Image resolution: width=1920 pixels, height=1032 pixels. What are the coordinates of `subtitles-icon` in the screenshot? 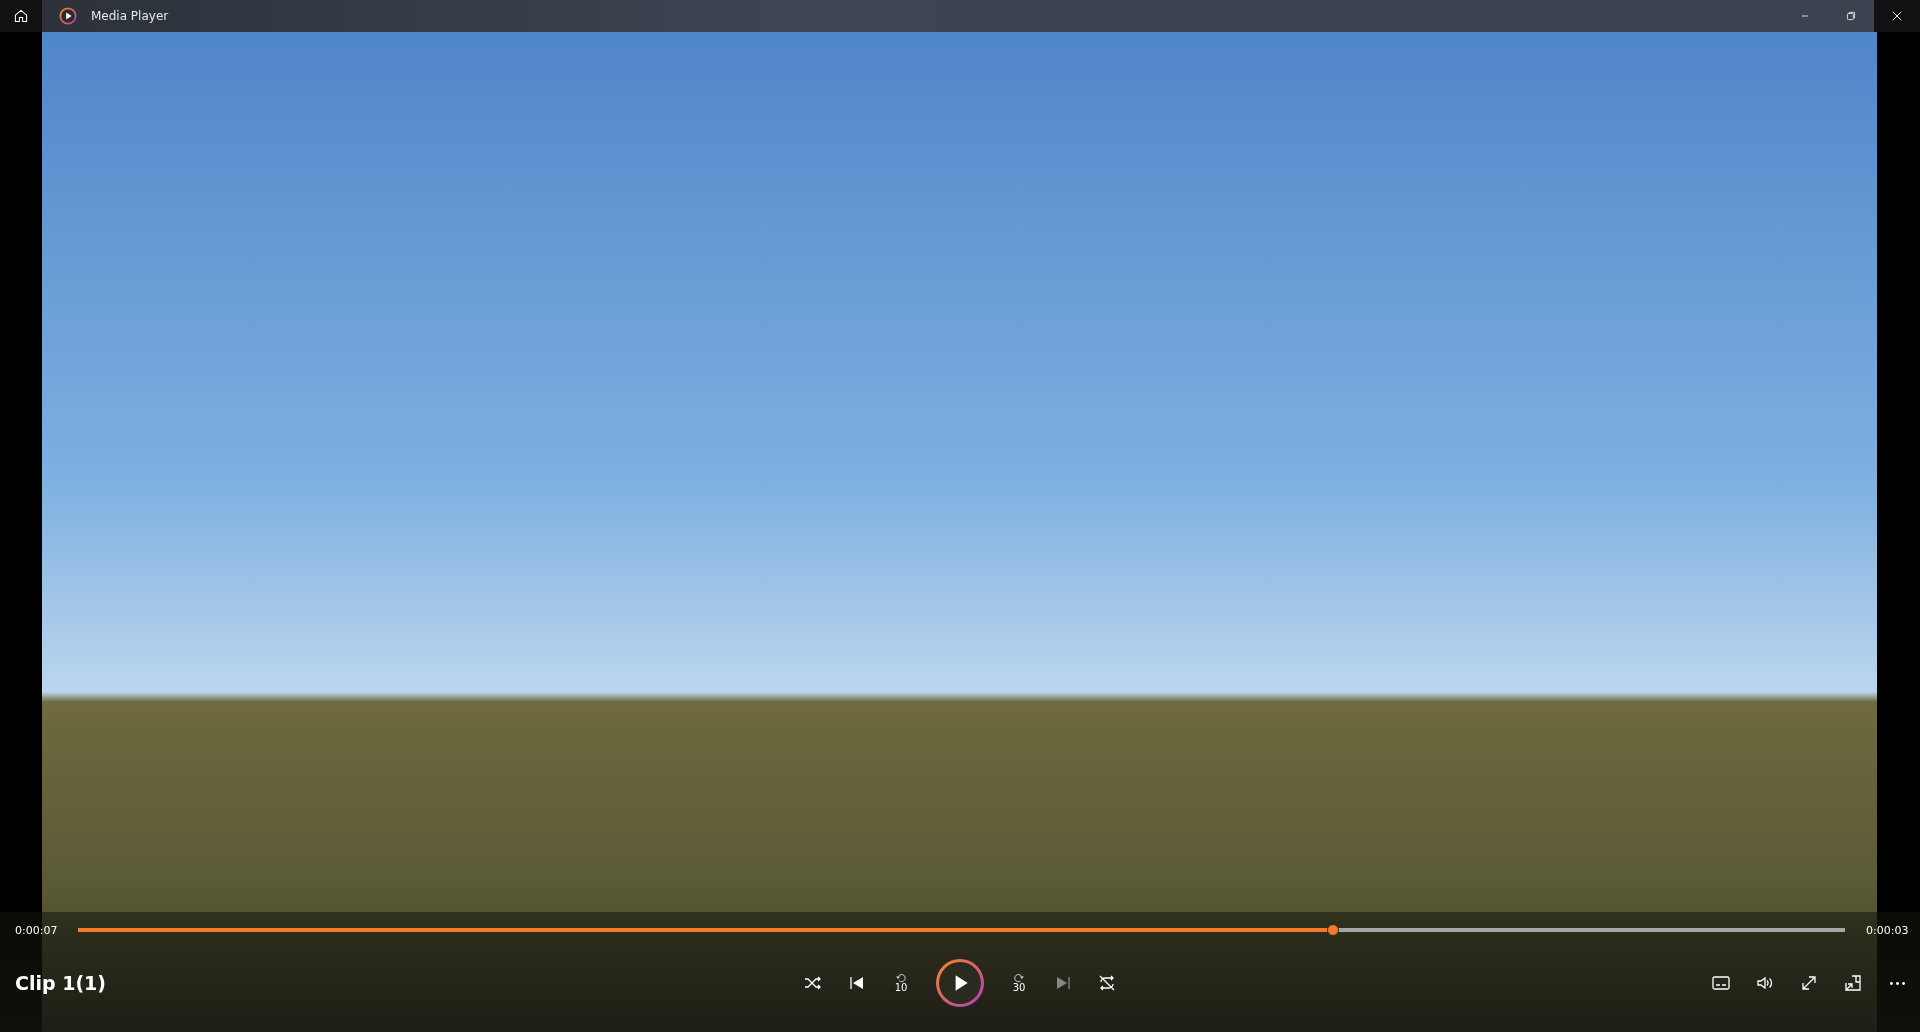 It's located at (1721, 983).